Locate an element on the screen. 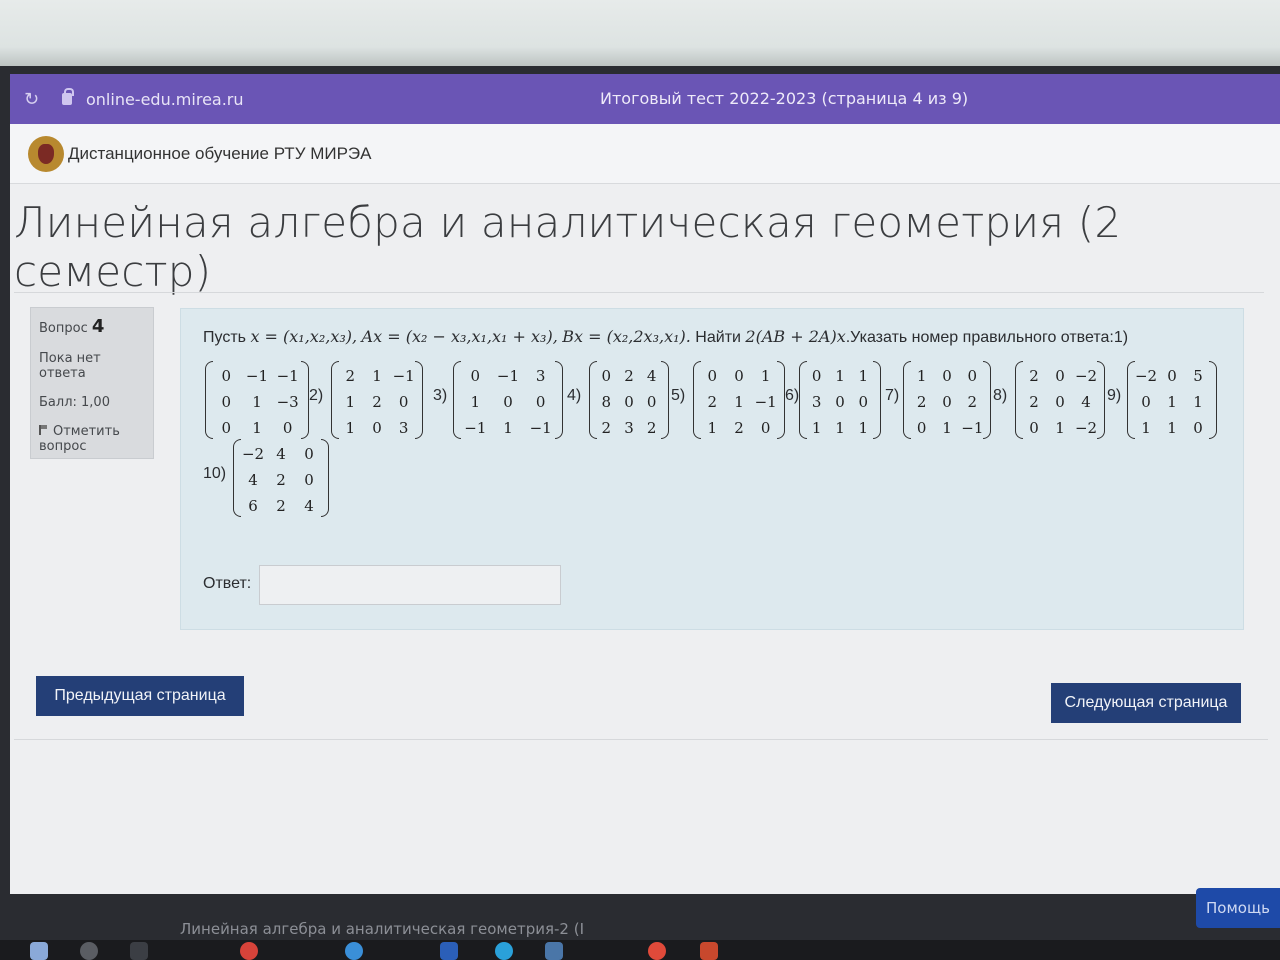 This screenshot has width=1280, height=960. previous-page-button: Предыдущая страница is located at coordinates (140, 696).